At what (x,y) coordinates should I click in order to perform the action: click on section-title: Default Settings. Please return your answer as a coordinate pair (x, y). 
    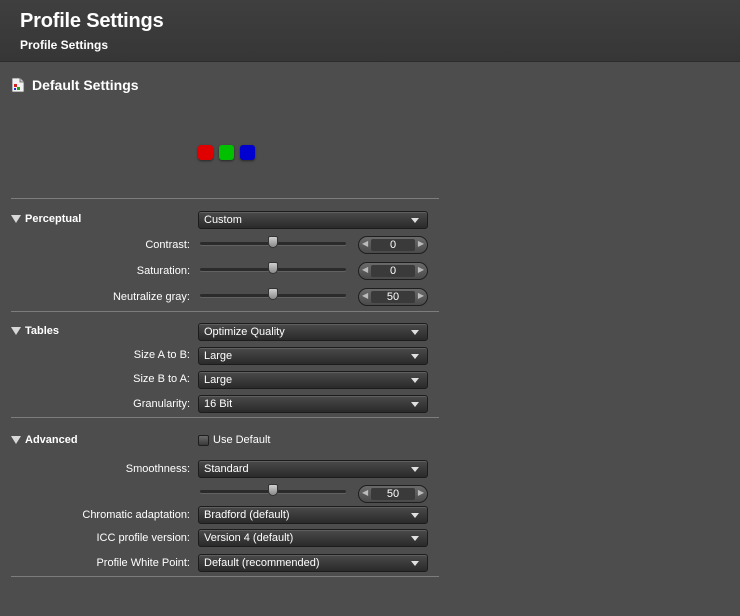
    Looking at the image, I should click on (85, 85).